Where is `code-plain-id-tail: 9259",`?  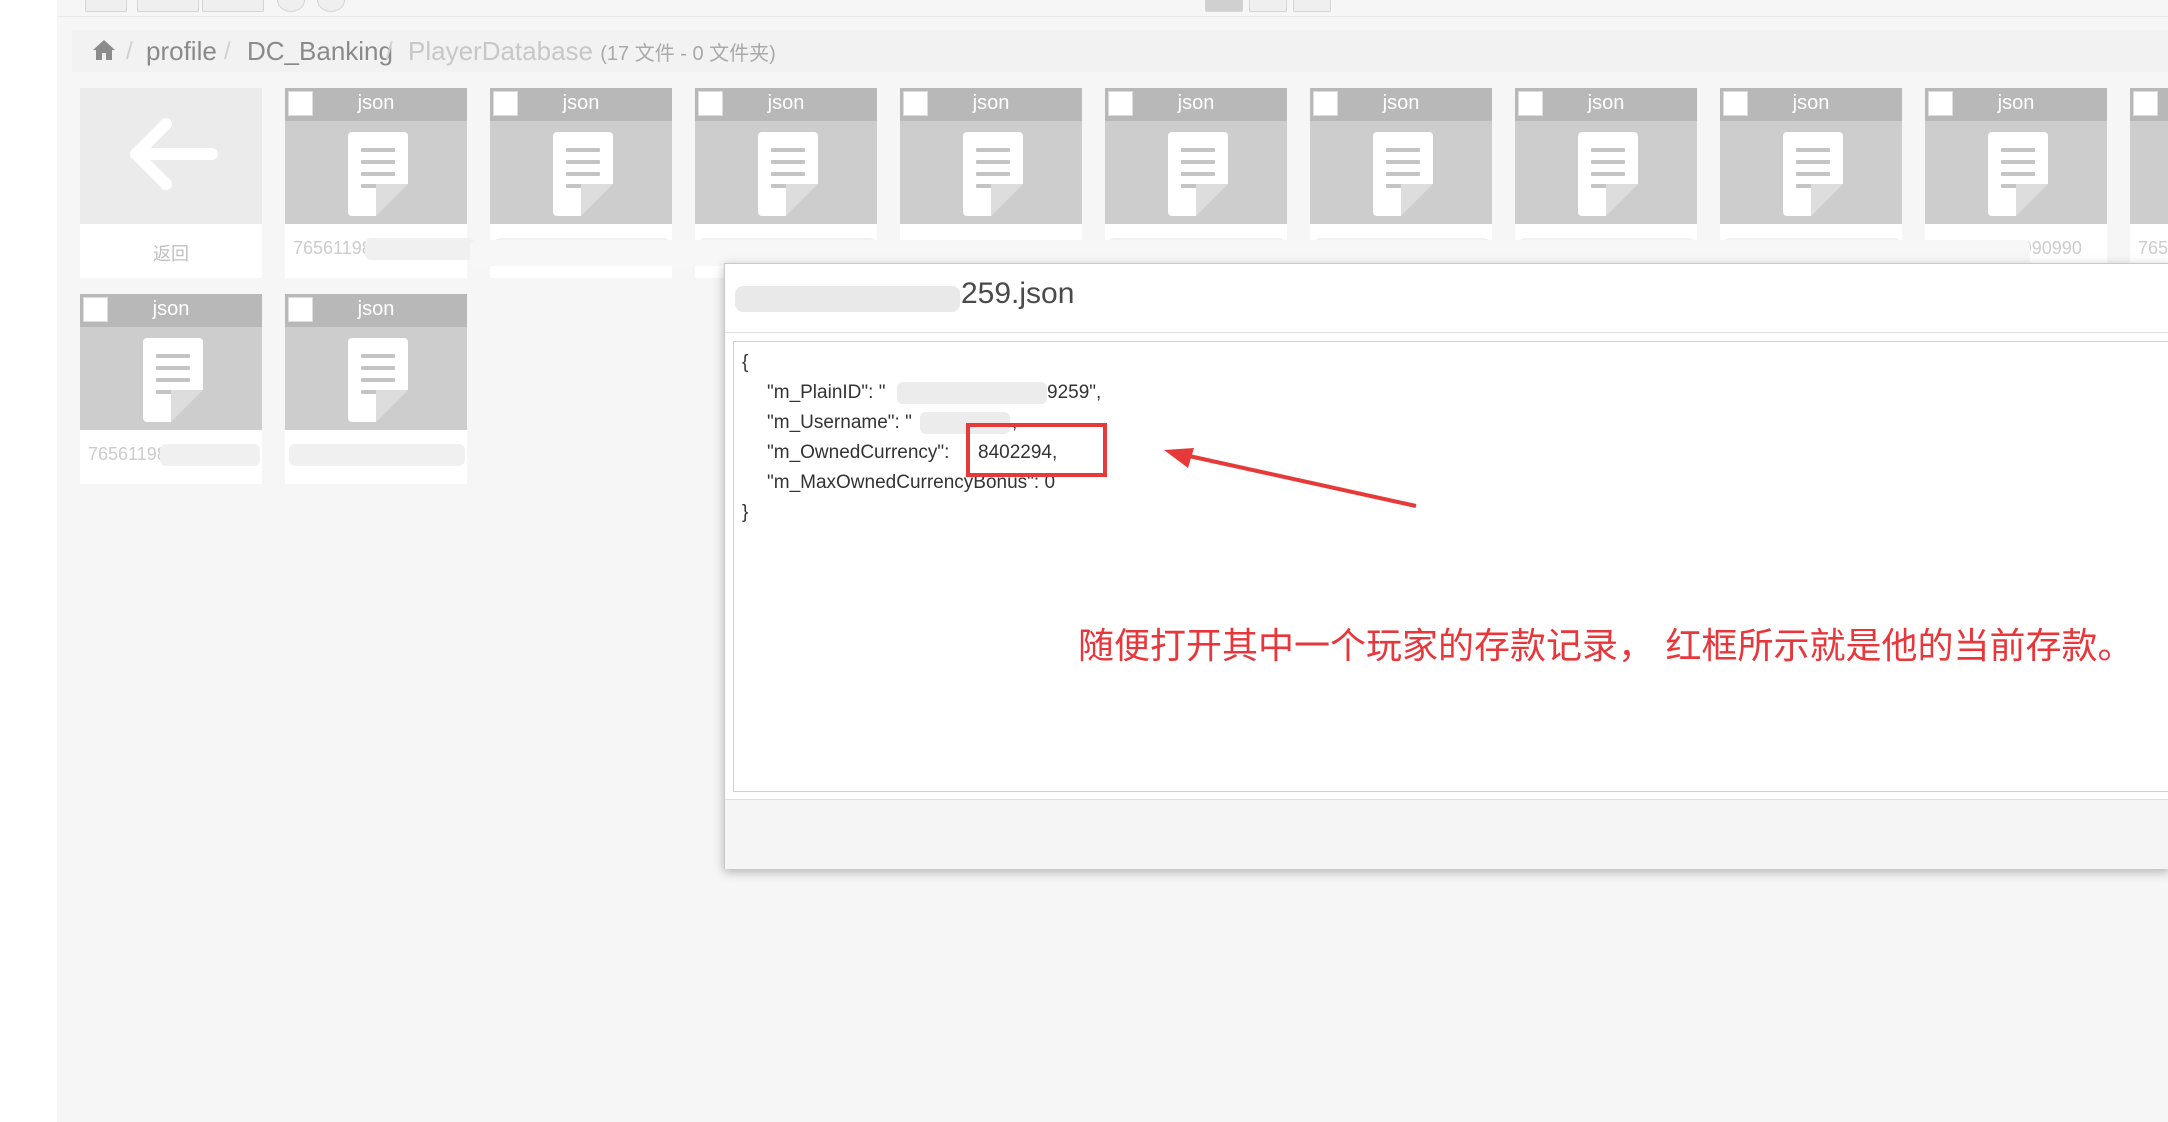
code-plain-id-tail: 9259", is located at coordinates (1074, 392).